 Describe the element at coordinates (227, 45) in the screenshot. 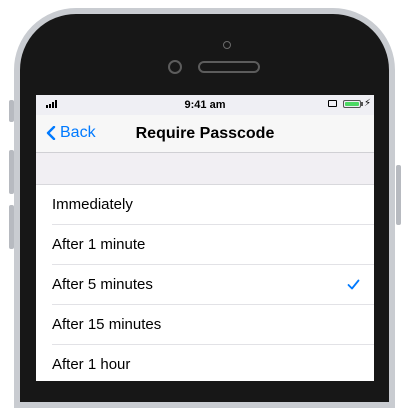

I see `proximity-sensor` at that location.